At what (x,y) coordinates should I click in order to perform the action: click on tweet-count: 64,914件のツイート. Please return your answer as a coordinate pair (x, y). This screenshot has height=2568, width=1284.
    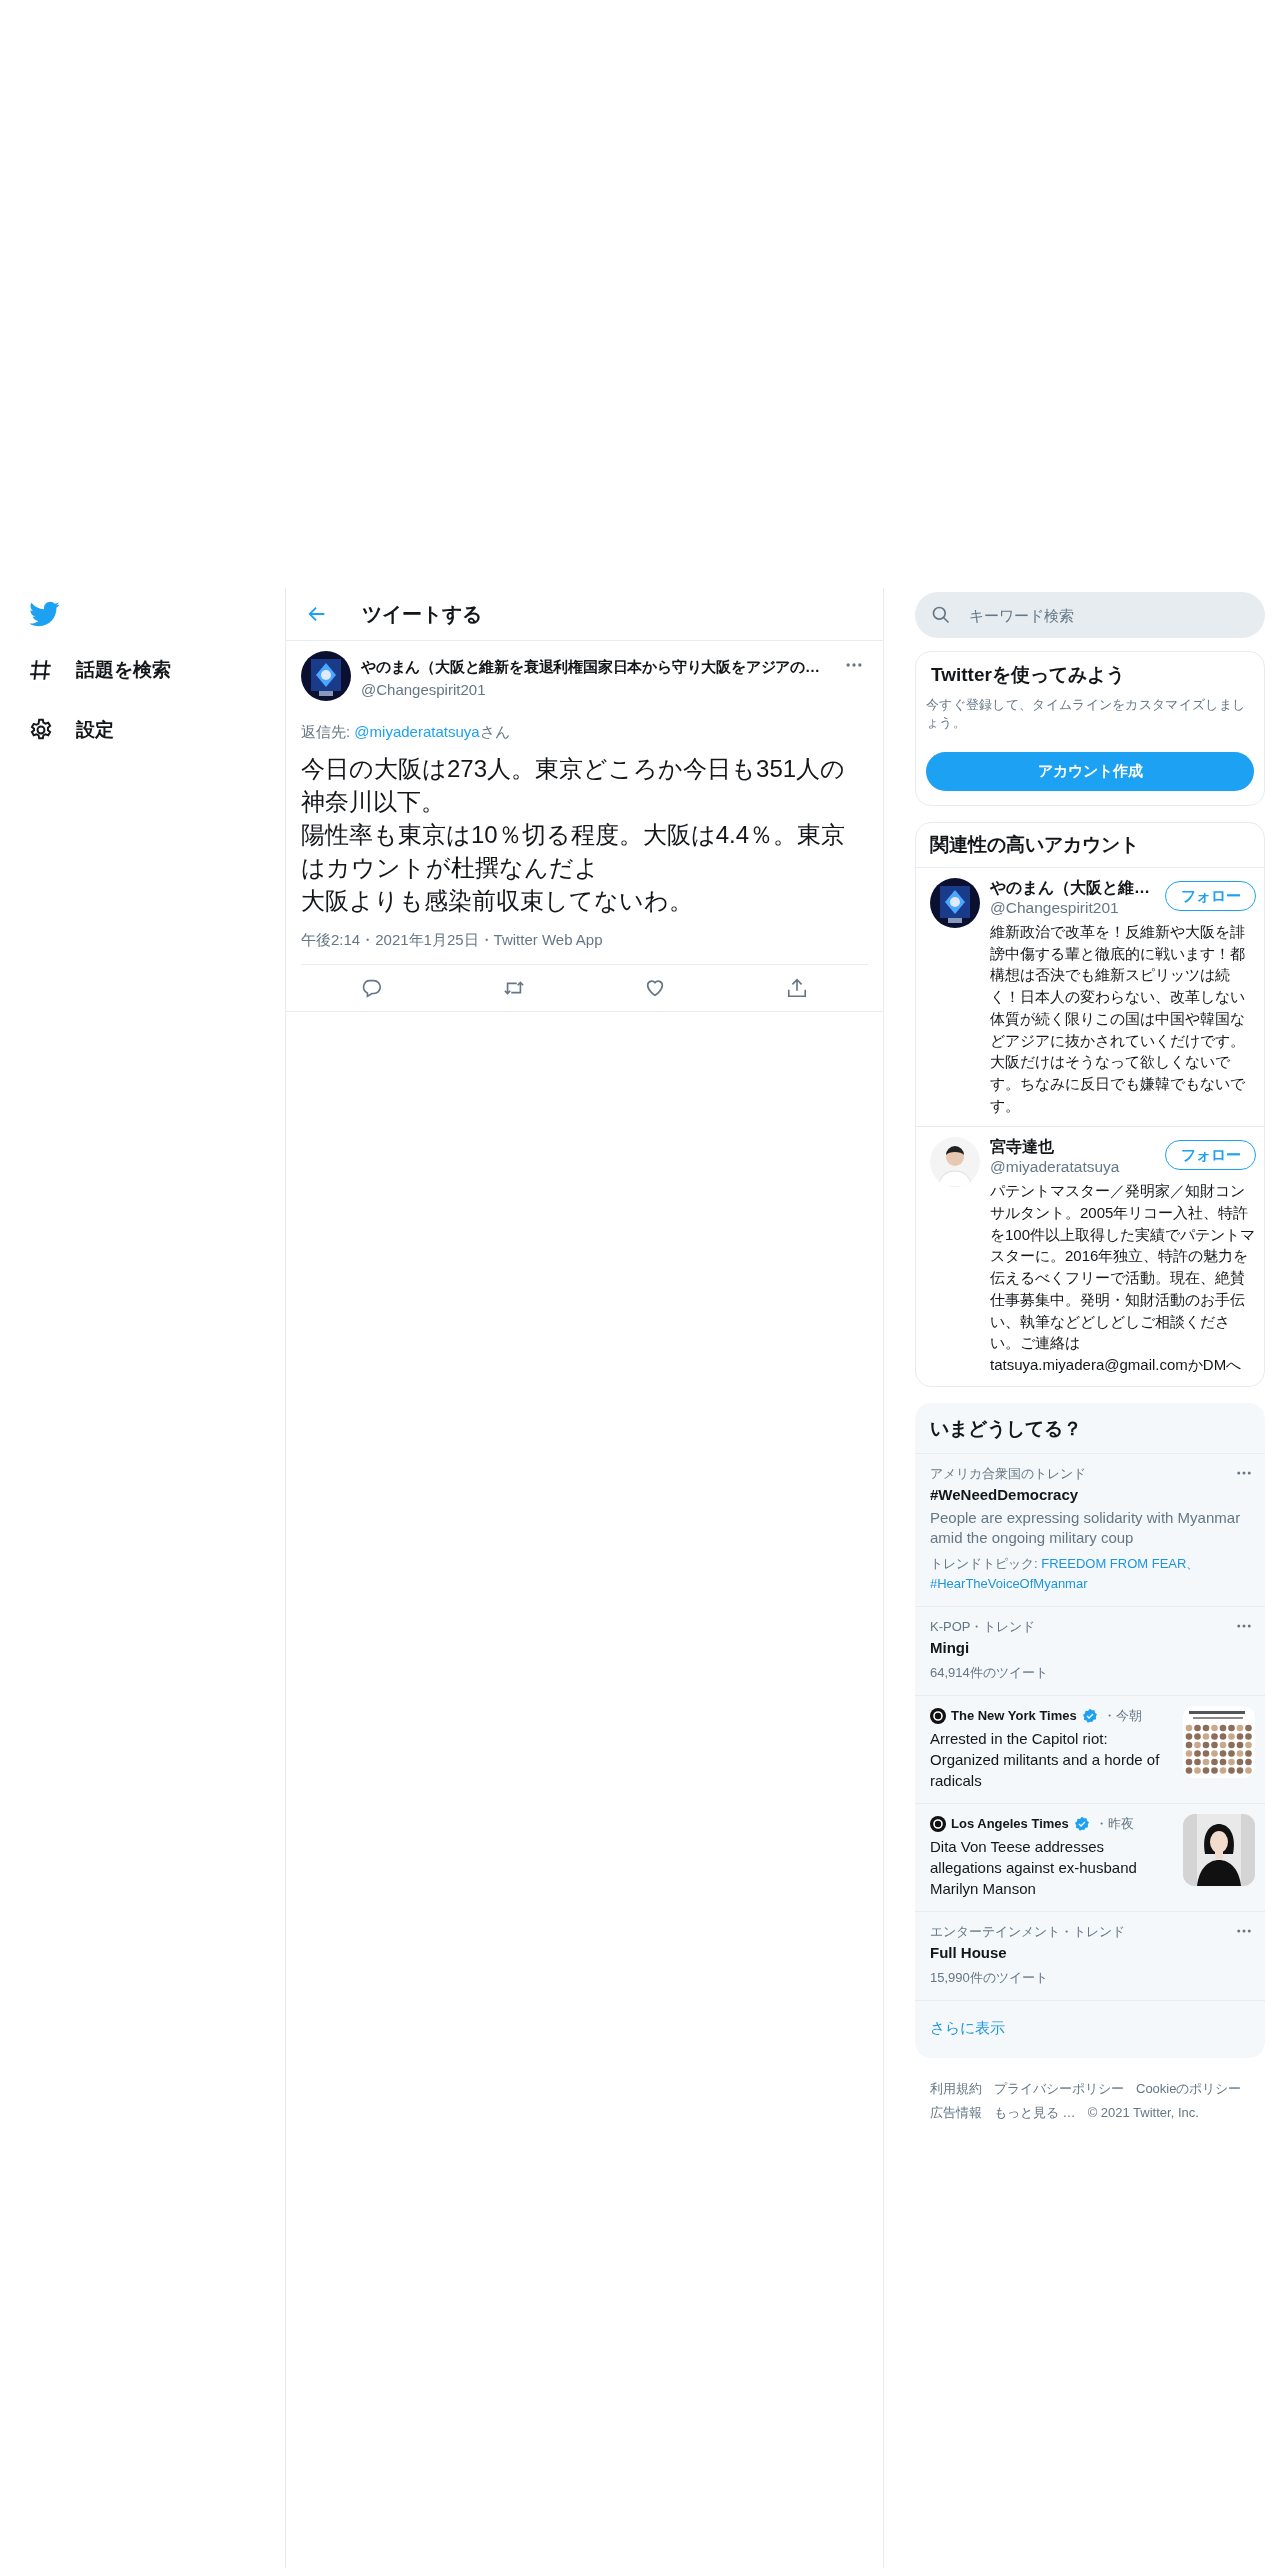
    Looking at the image, I should click on (989, 1672).